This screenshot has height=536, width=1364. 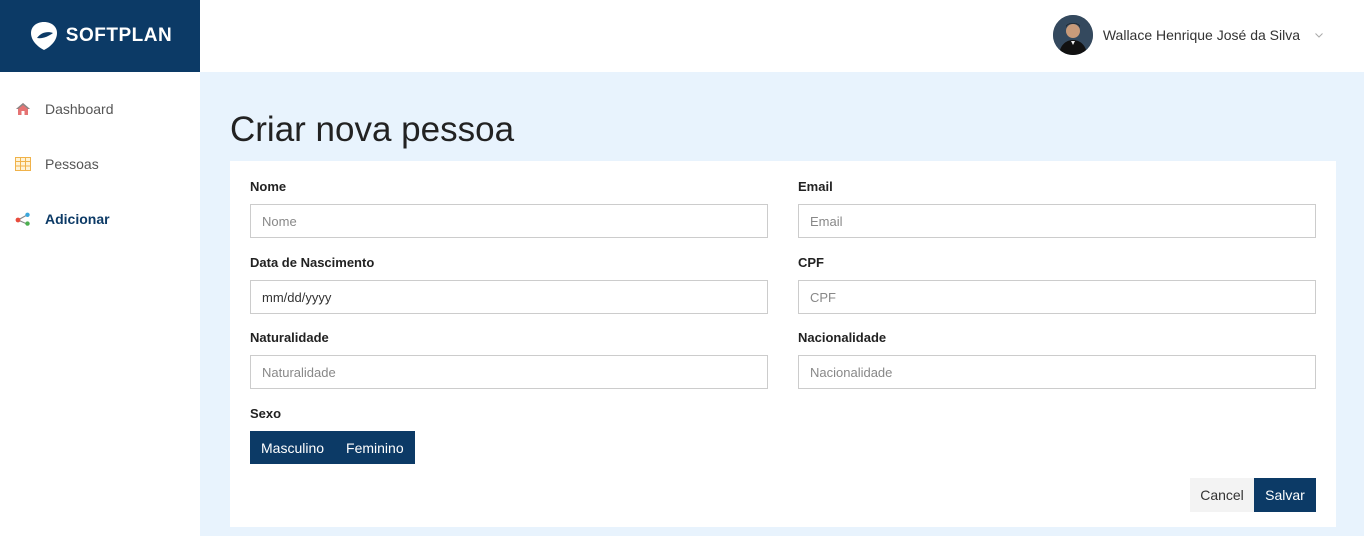 What do you see at coordinates (100, 164) in the screenshot?
I see `sidebar-item-pessoas: Pessoas` at bounding box center [100, 164].